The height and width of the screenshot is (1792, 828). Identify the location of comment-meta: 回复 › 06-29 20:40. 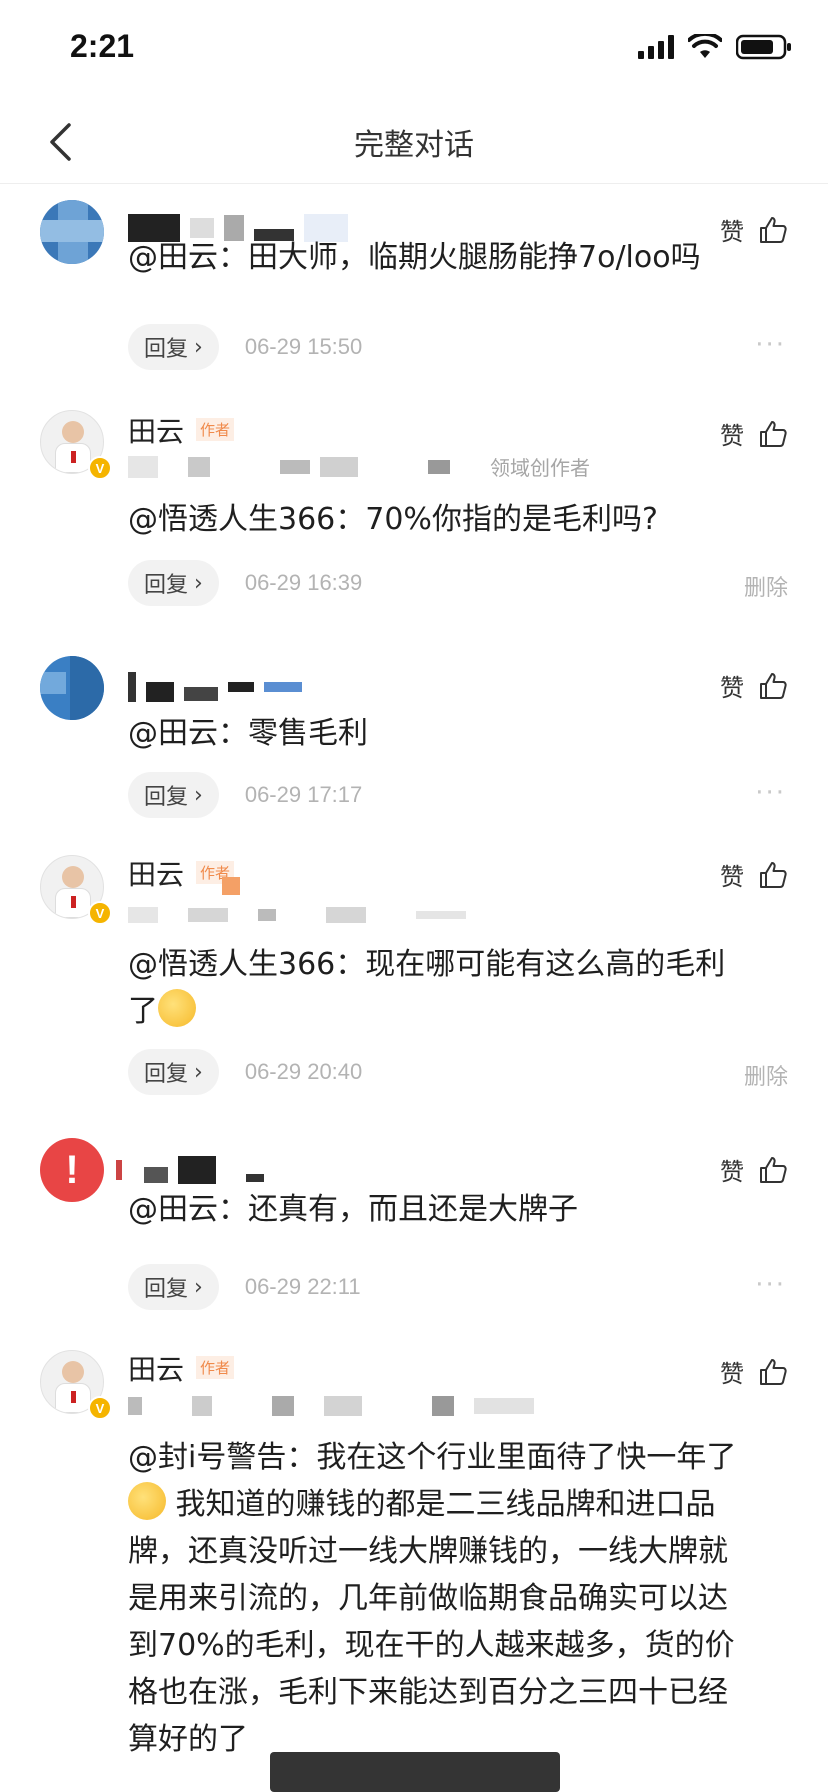
(245, 1072).